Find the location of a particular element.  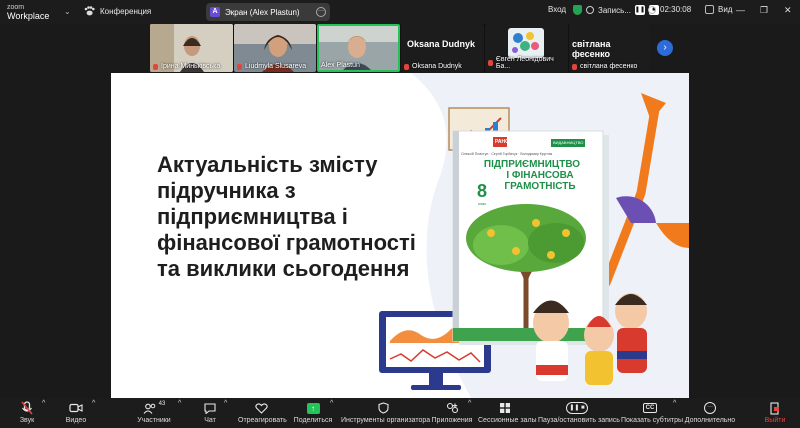

audio-button: Звук is located at coordinates (27, 412).